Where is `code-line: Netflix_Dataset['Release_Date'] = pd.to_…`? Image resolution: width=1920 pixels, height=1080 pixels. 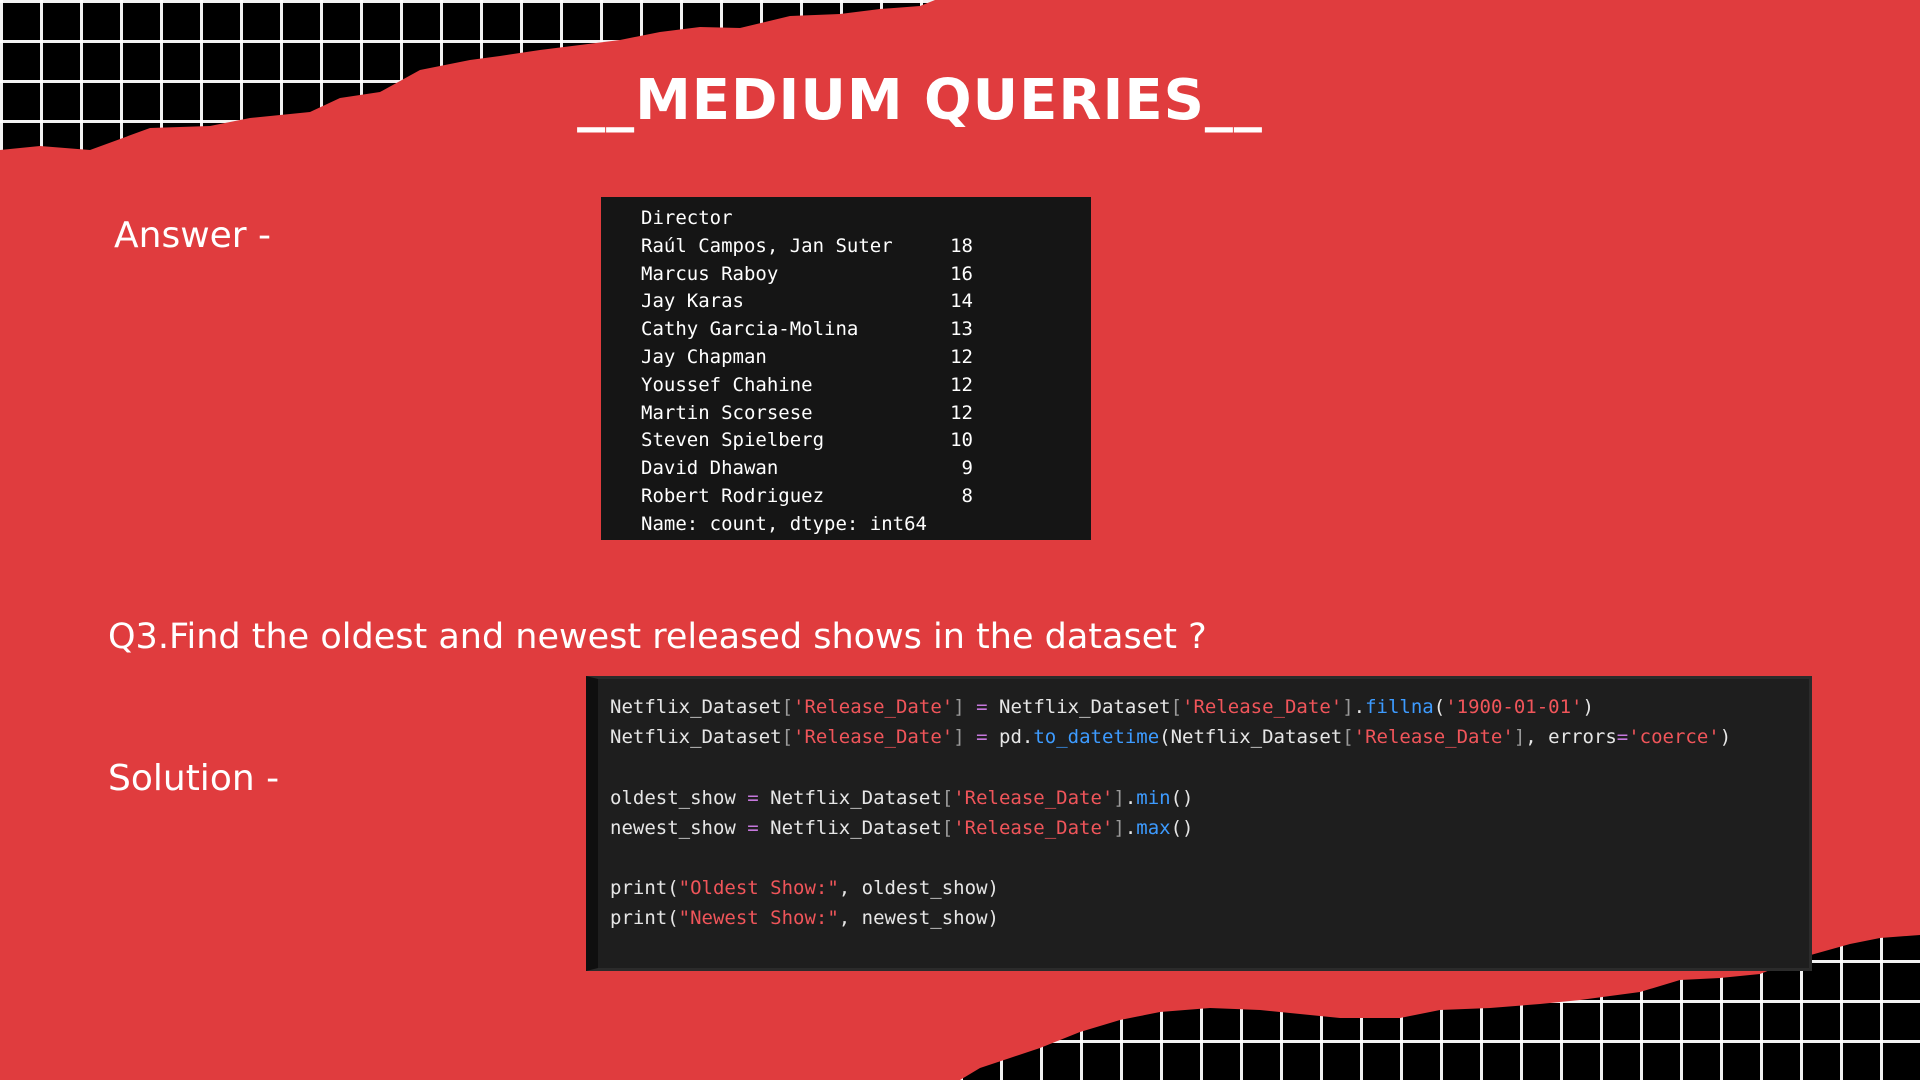
code-line: Netflix_Dataset['Release_Date'] = pd.to_… is located at coordinates (1209, 737).